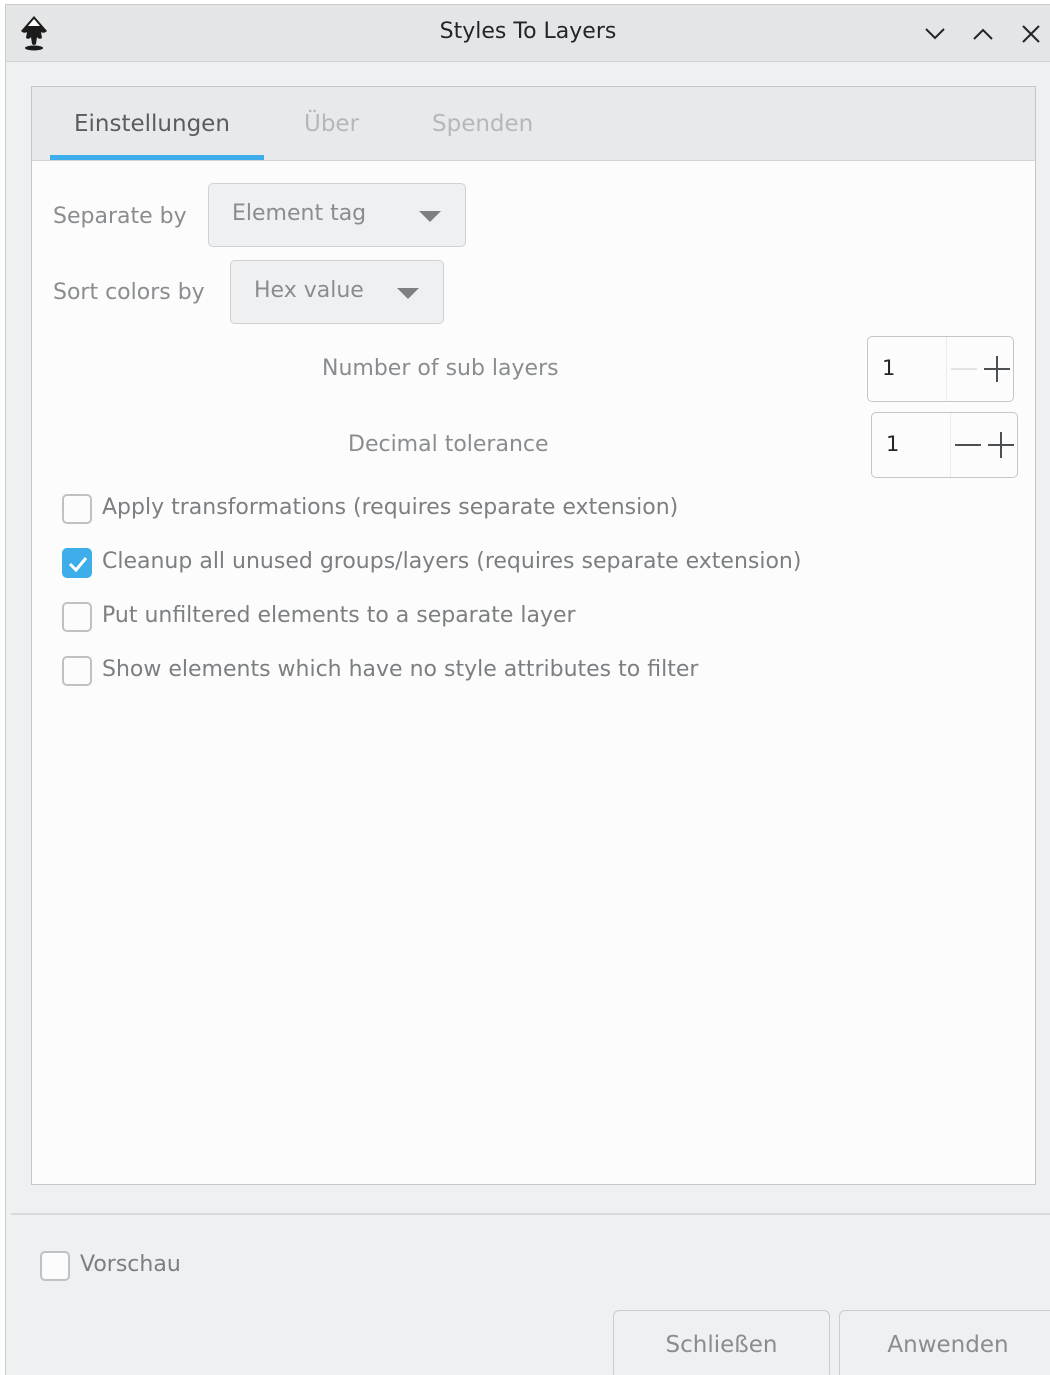  What do you see at coordinates (55, 1266) in the screenshot?
I see `preview-checkbox` at bounding box center [55, 1266].